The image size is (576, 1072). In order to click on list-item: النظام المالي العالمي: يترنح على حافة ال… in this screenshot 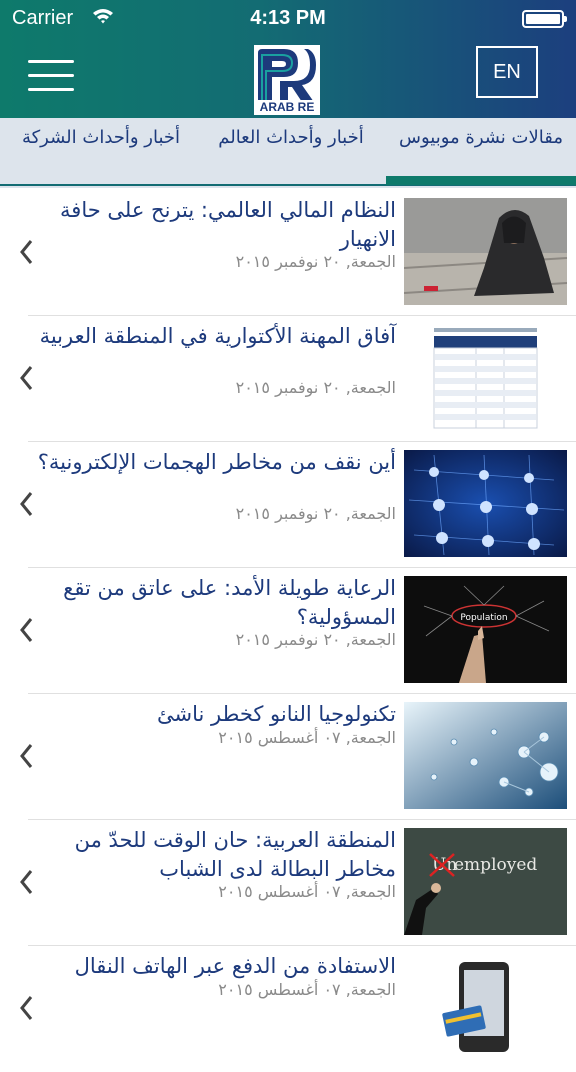, I will do `click(288, 253)`.